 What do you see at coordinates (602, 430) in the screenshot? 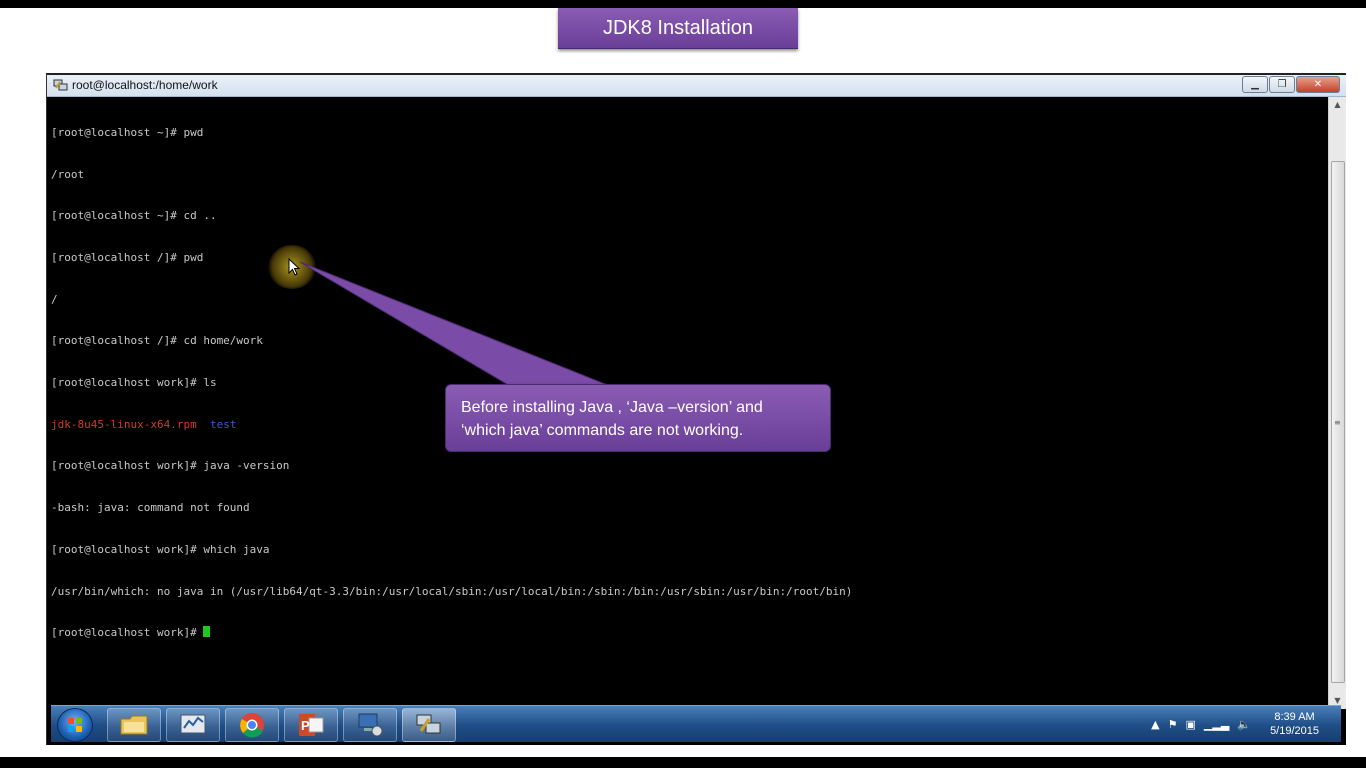
I see `callout-line: ‘which java’ commands are not working.` at bounding box center [602, 430].